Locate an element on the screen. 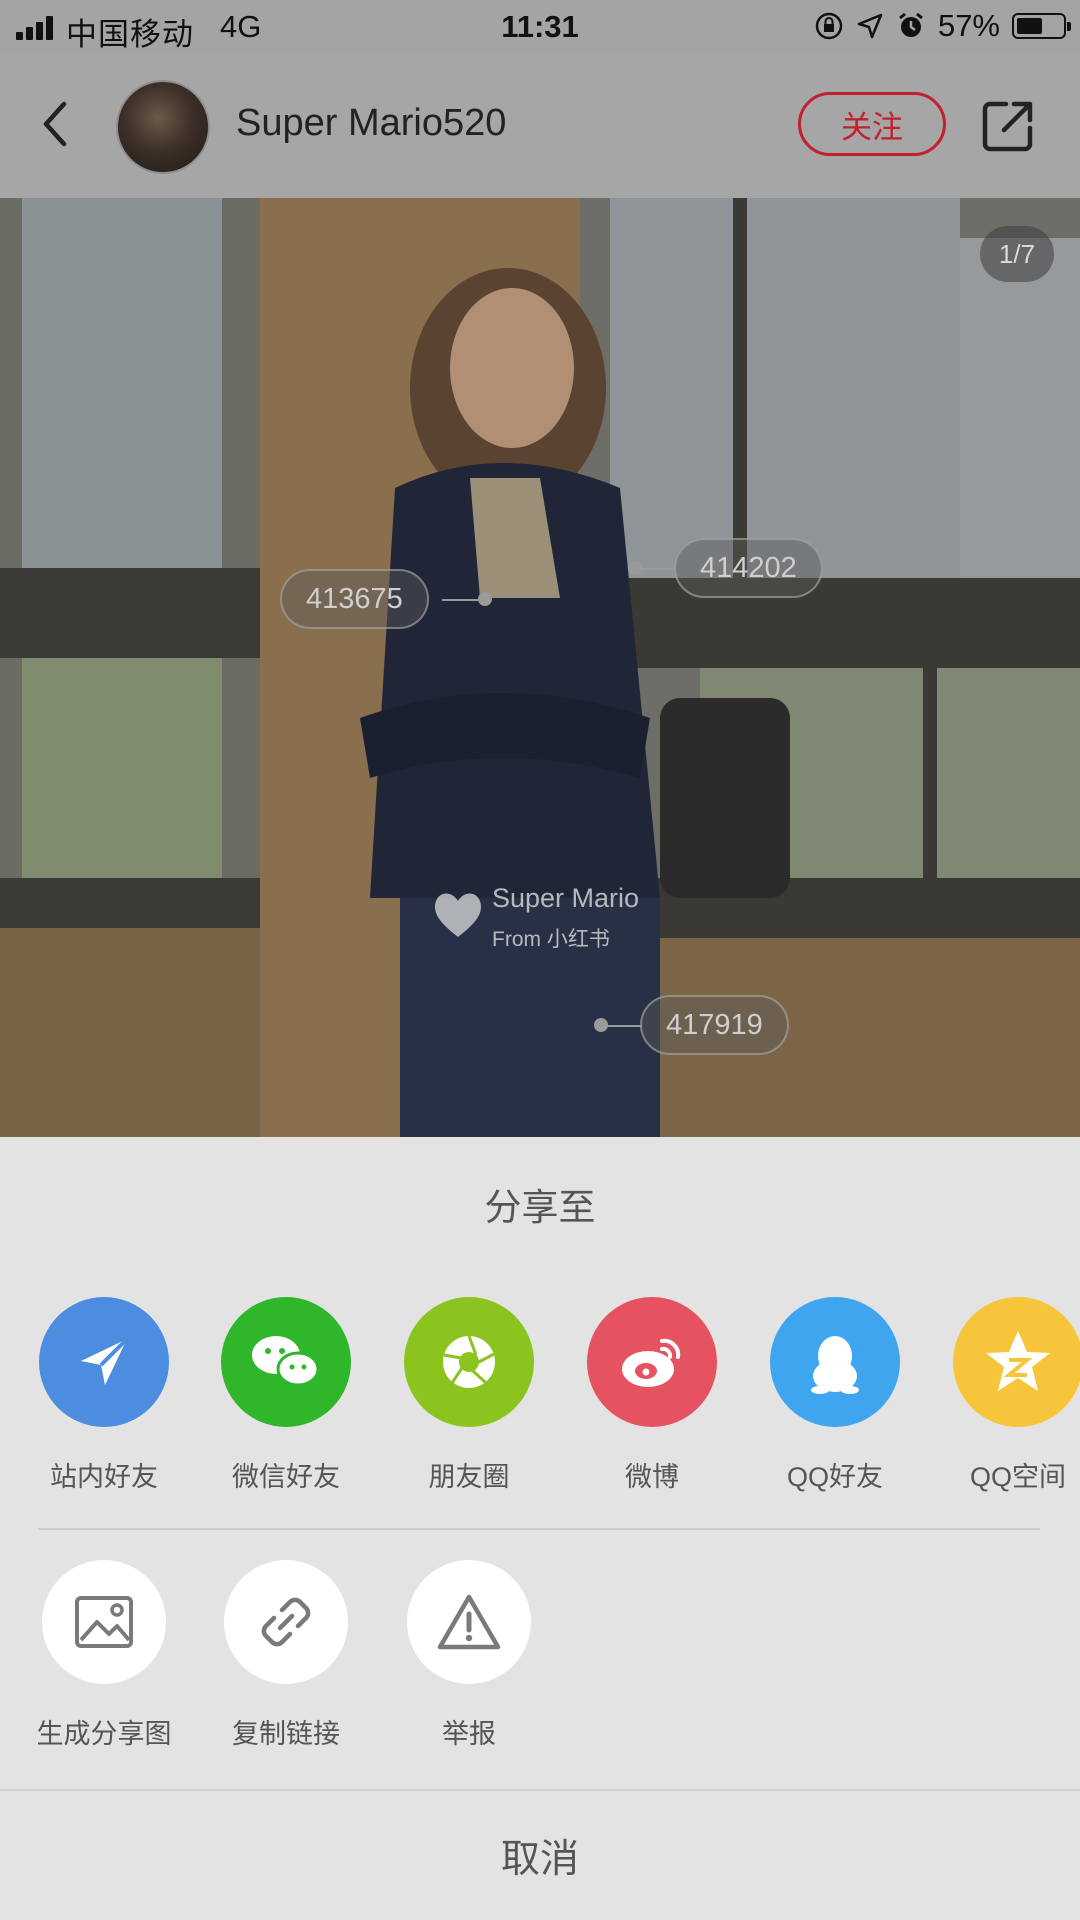 The image size is (1080, 1920). rotation-lock-icon is located at coordinates (829, 26).